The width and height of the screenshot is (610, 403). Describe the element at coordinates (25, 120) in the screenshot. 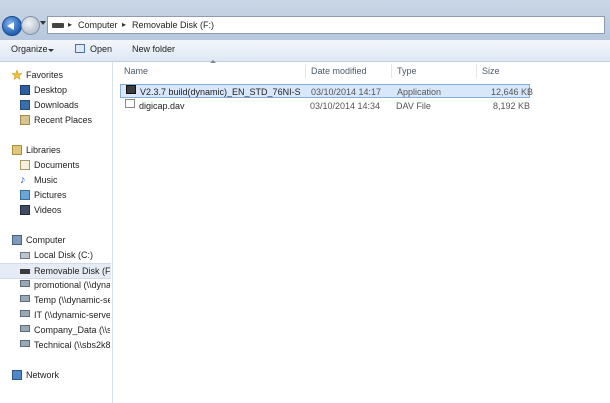

I see `recent-places-icon` at that location.